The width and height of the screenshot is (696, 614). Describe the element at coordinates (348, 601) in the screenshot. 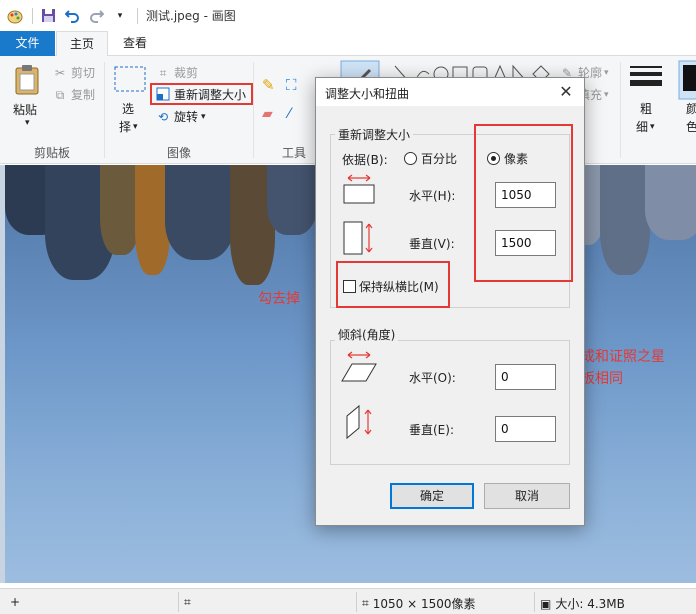

I see `status-bar: + ⌗ ⌗ 1050 × 1500像素 ▣ 大小: 4.3MB` at that location.